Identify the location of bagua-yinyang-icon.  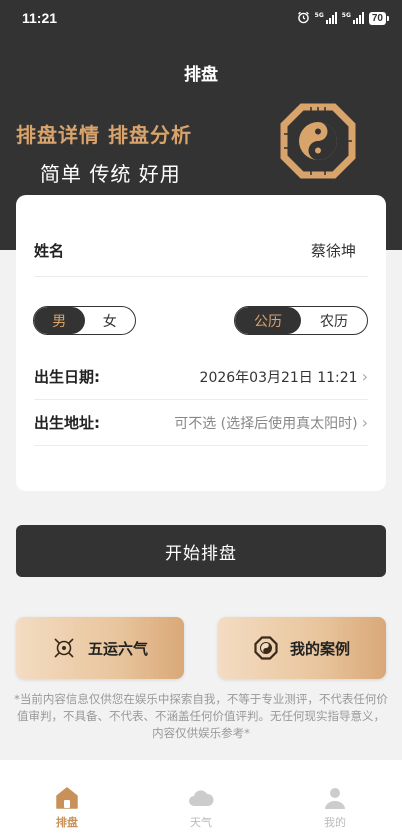
(318, 141).